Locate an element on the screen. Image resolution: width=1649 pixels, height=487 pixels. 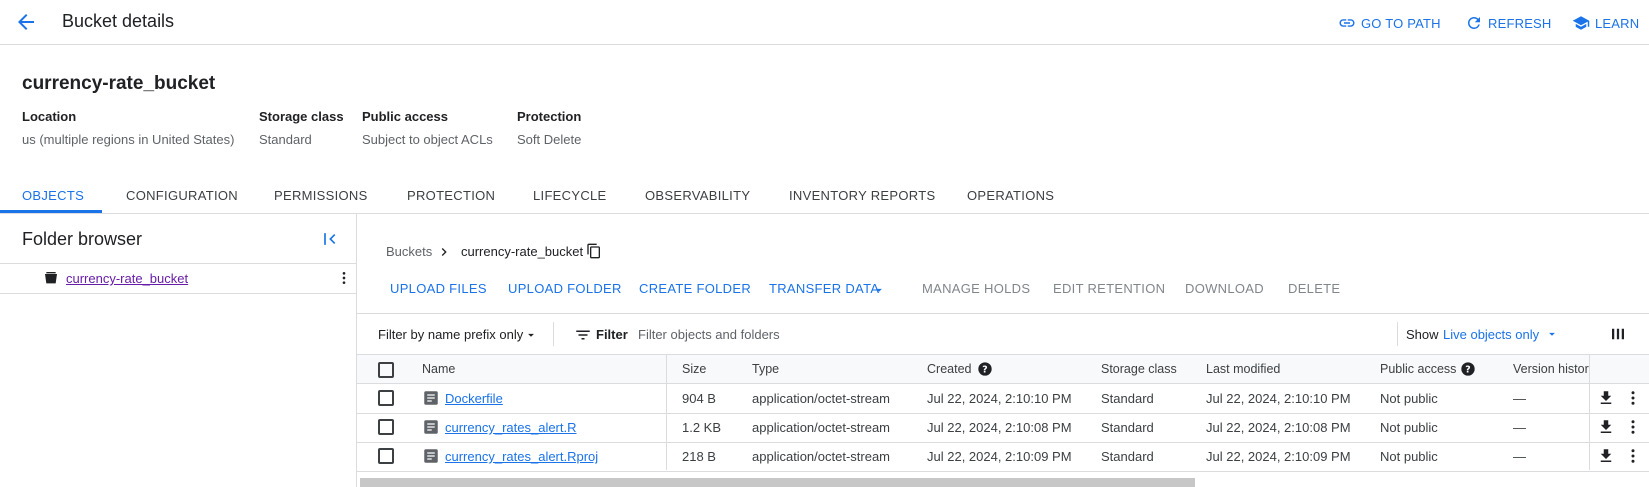
manage-holds-button: MANAGE HOLDS is located at coordinates (976, 288).